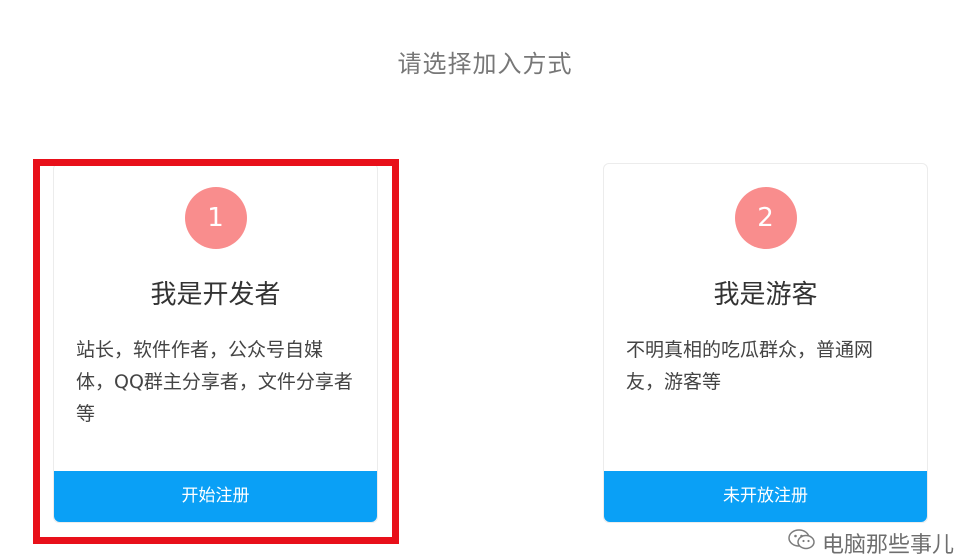 The height and width of the screenshot is (559, 970). What do you see at coordinates (750, 366) in the screenshot?
I see `card-description: 不明真相的吃瓜群众，普通网友，游客等` at bounding box center [750, 366].